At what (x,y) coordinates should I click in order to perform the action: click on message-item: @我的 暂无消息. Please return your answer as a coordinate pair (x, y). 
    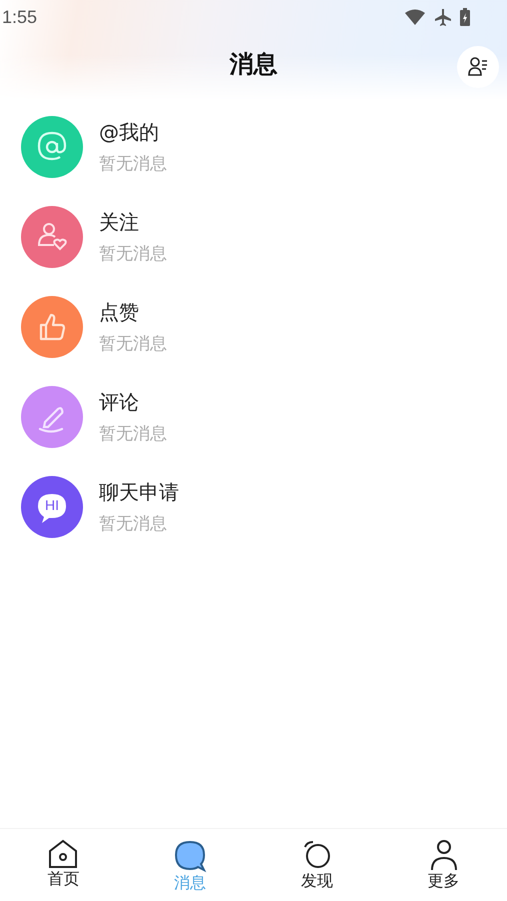
    Looking at the image, I should click on (253, 147).